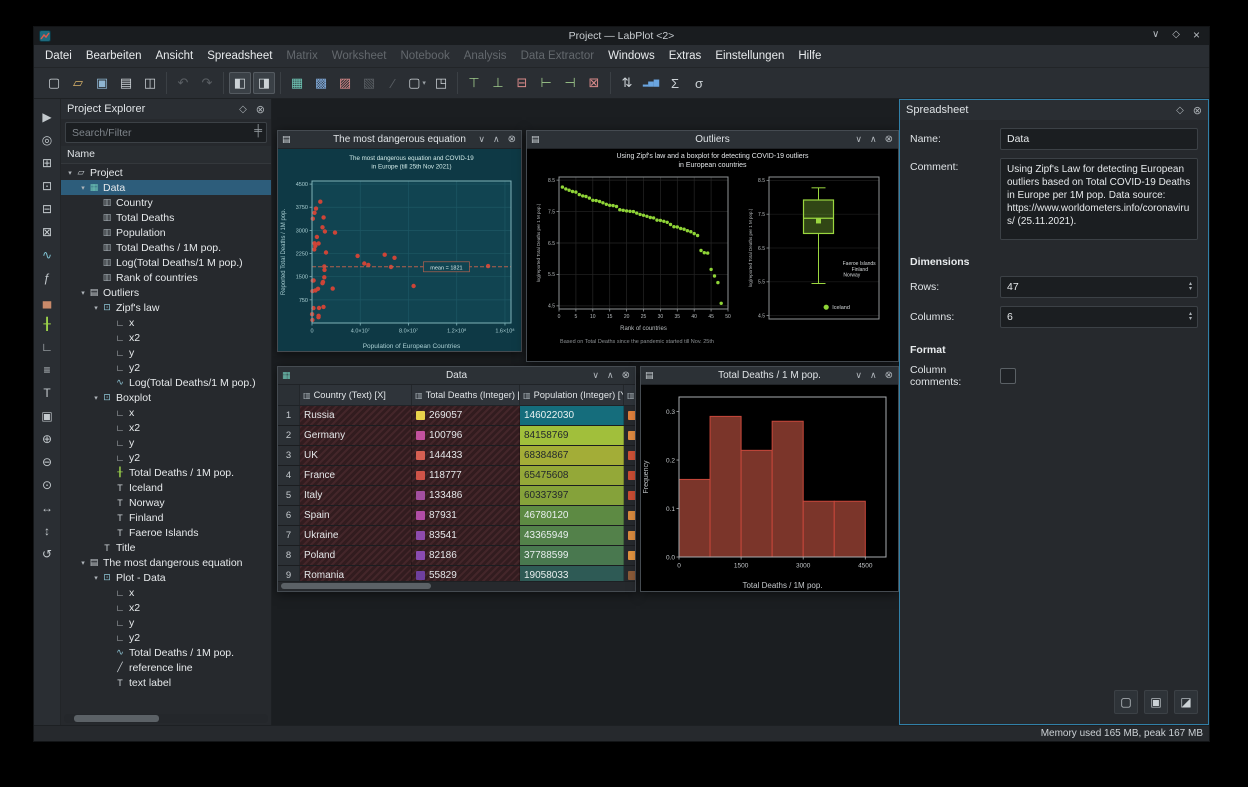 This screenshot has width=1248, height=787. Describe the element at coordinates (102, 83) in the screenshot. I see `save-project-button: ▣` at that location.